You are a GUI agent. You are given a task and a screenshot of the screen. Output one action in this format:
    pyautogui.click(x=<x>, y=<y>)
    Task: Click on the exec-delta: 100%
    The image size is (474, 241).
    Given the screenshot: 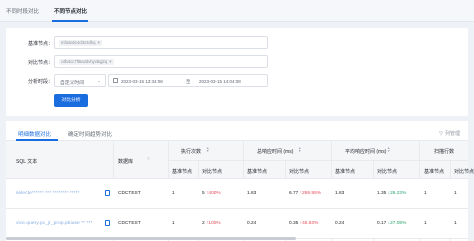 What is the action you would take?
    pyautogui.click(x=214, y=223)
    